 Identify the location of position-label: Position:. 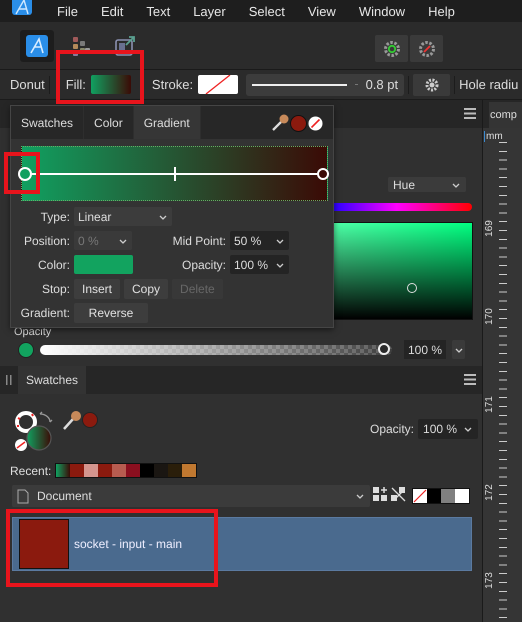
(46, 241).